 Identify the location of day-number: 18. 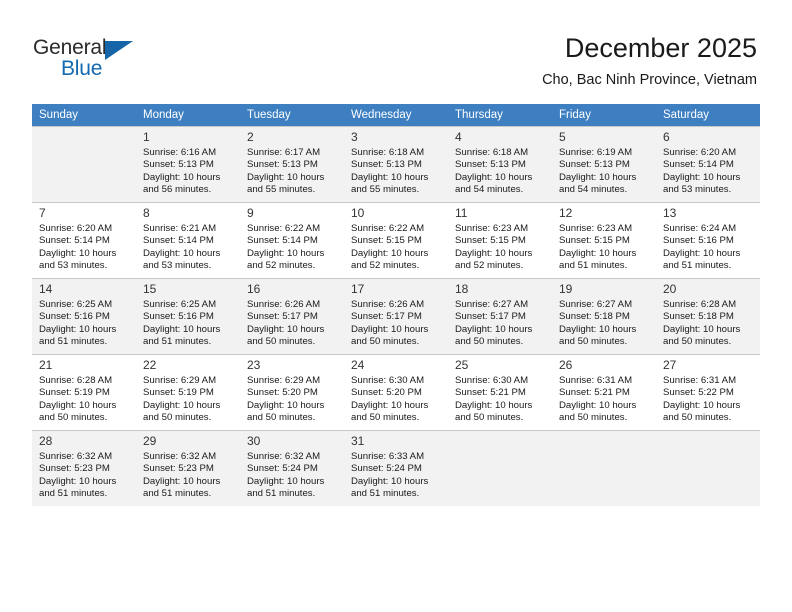
(462, 289).